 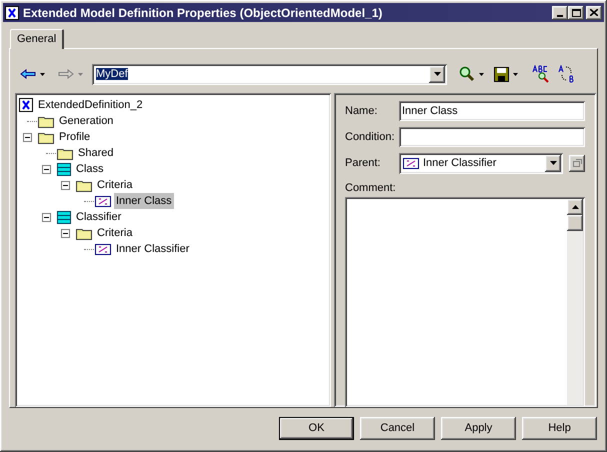 What do you see at coordinates (363, 163) in the screenshot?
I see `field-label: Parent:` at bounding box center [363, 163].